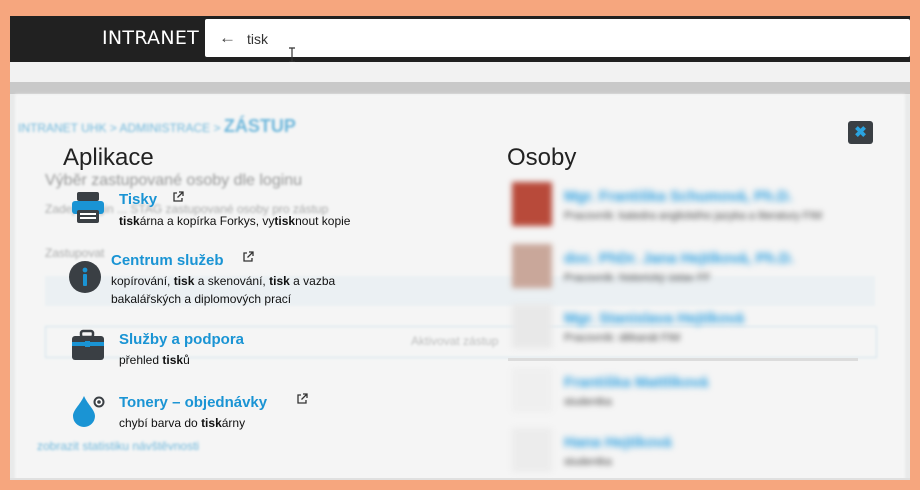 This screenshot has width=920, height=490. What do you see at coordinates (142, 281) in the screenshot?
I see `description-text: kopírování,` at bounding box center [142, 281].